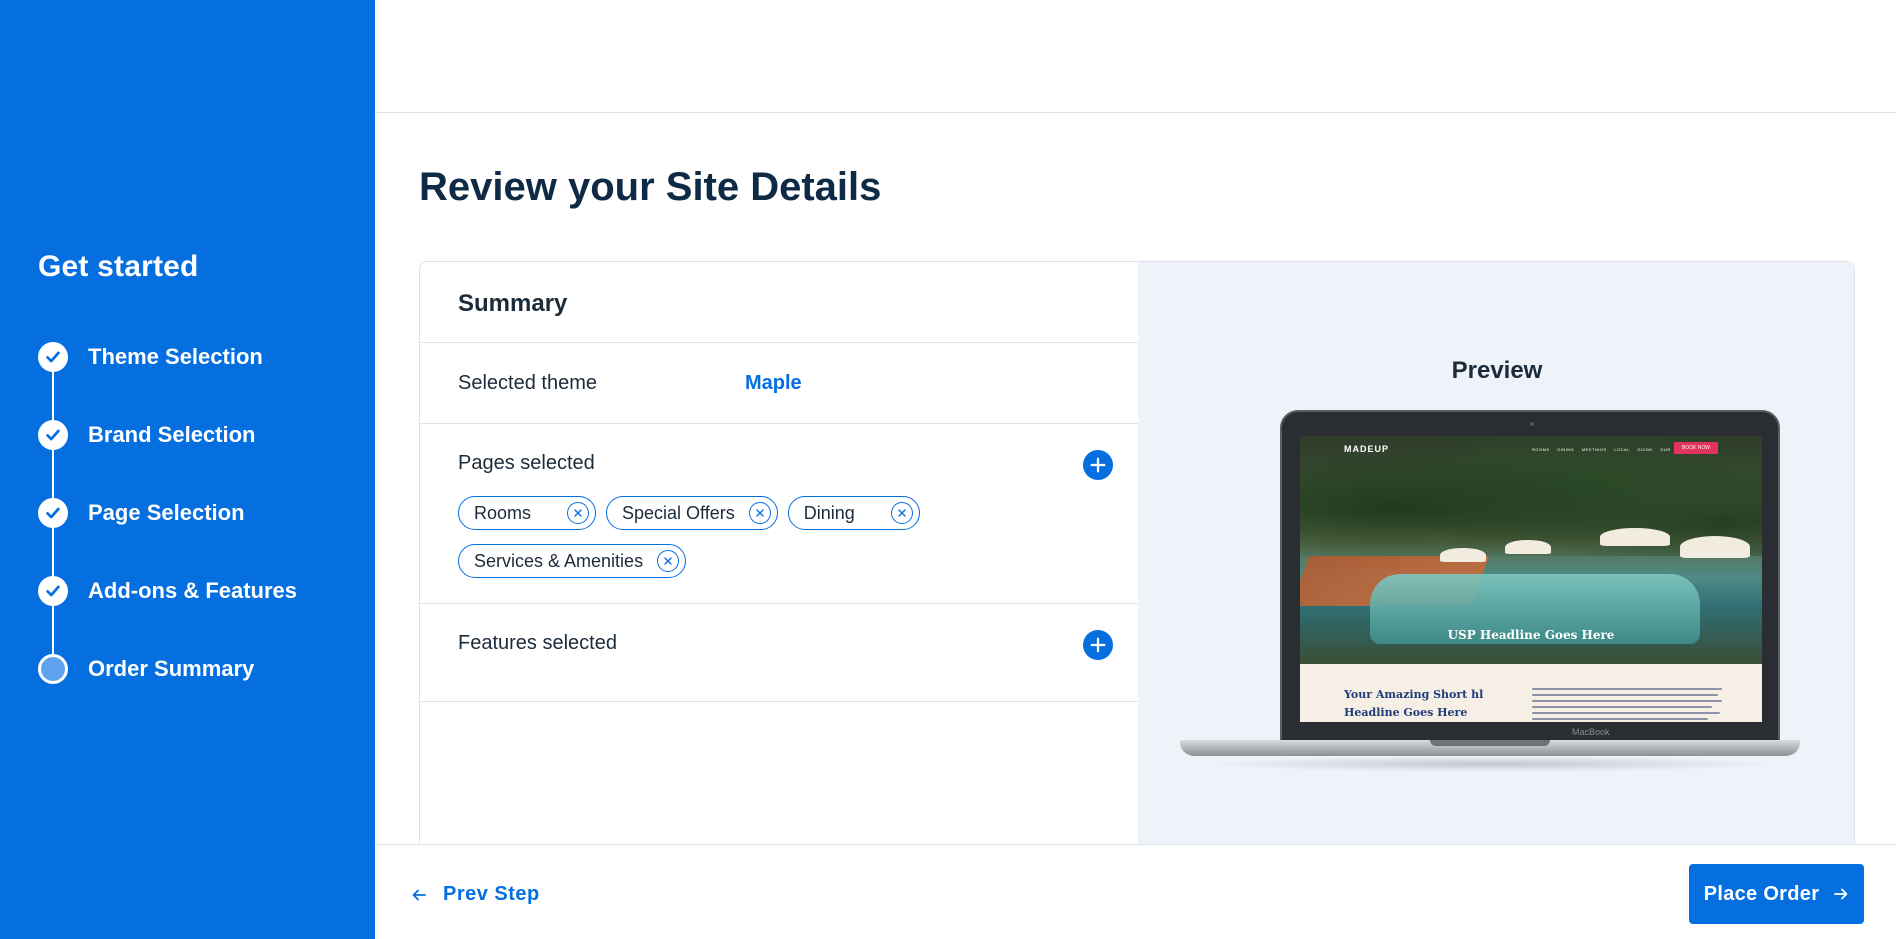 The height and width of the screenshot is (939, 1896). I want to click on page-tag: Dining, so click(853, 513).